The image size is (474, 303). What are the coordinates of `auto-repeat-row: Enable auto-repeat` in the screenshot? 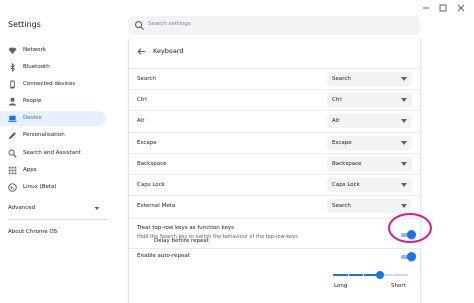 It's located at (274, 259).